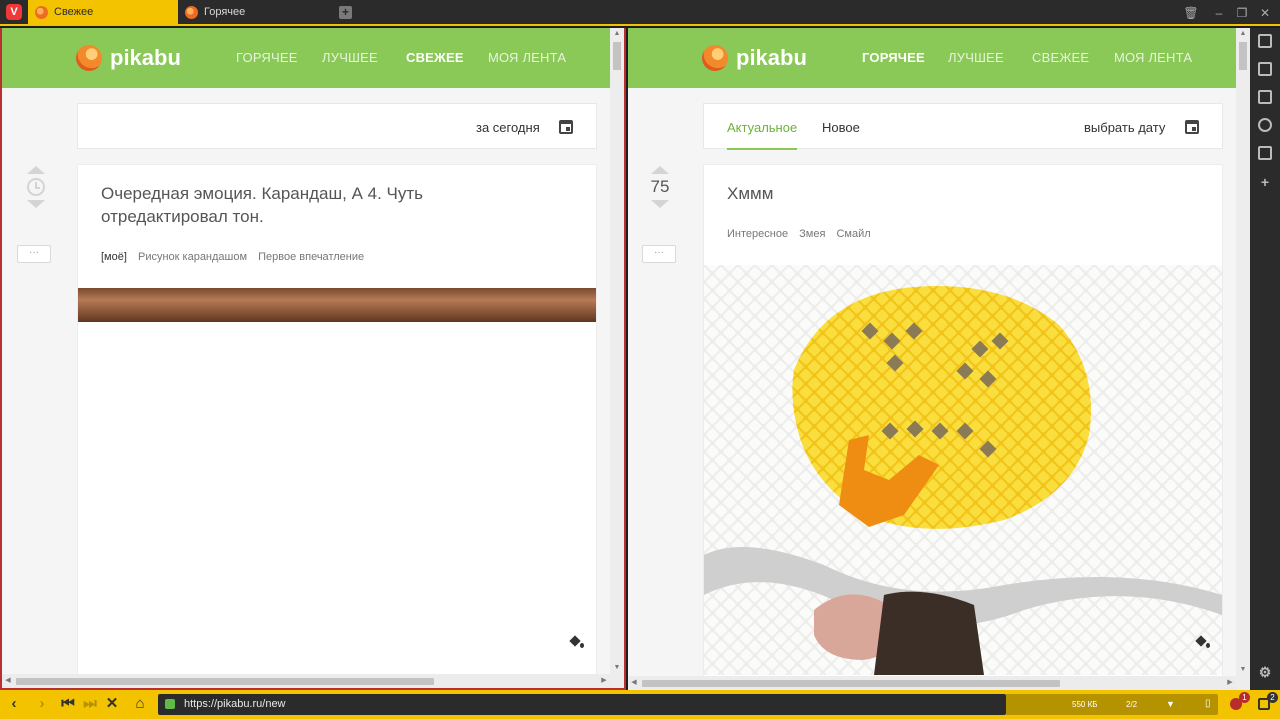  What do you see at coordinates (963, 126) in the screenshot?
I see `feed-filter-bar: Актуальное Новое выбрать дату` at bounding box center [963, 126].